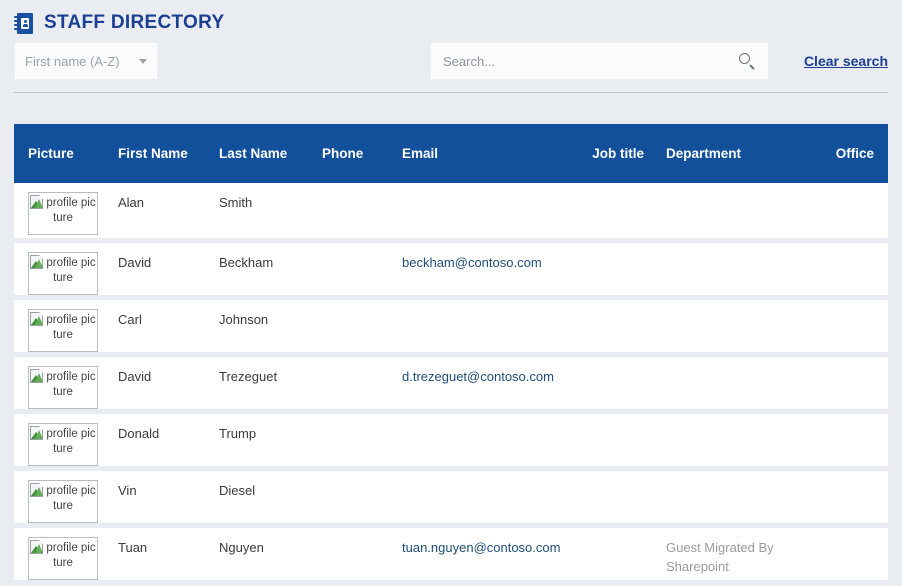 This screenshot has height=586, width=902. Describe the element at coordinates (483, 271) in the screenshot. I see `cell-email: beckham@contoso.com` at that location.